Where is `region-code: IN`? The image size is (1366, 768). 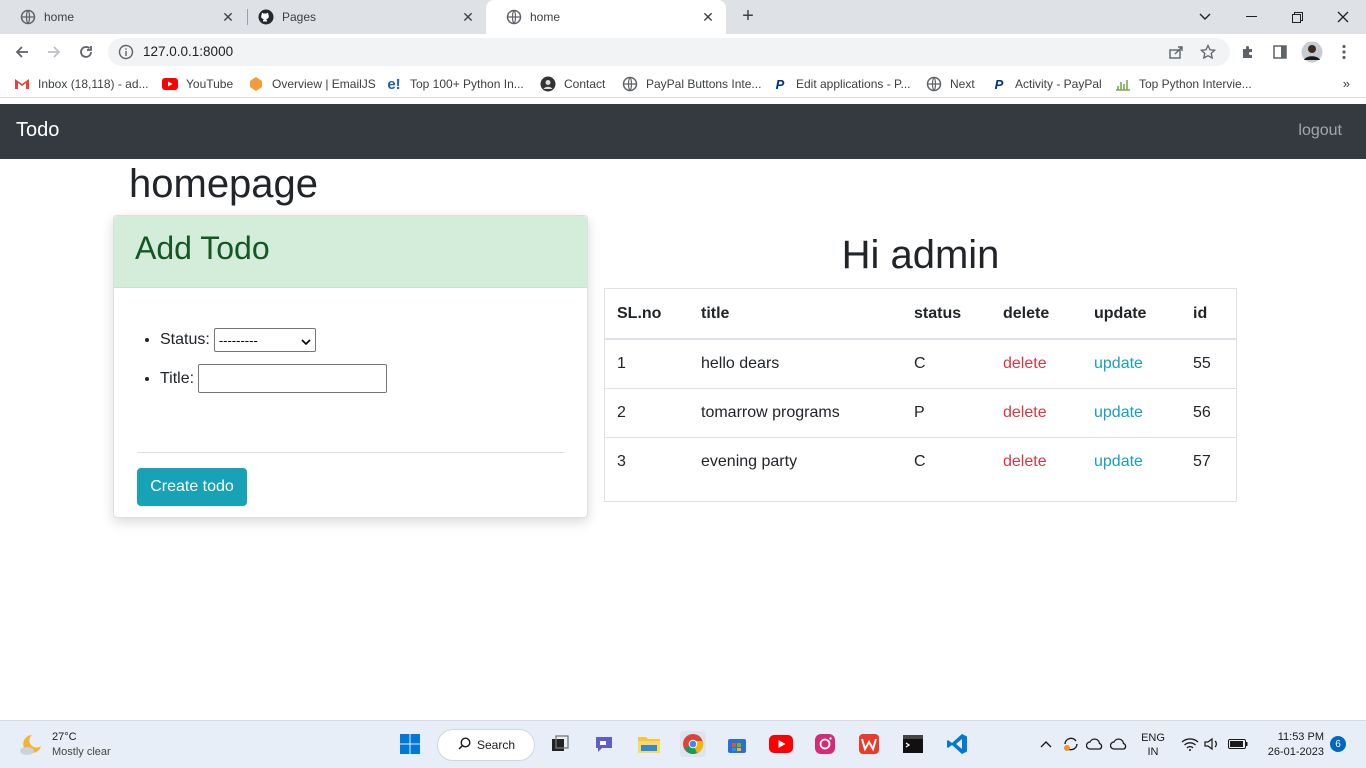 region-code: IN is located at coordinates (1153, 752).